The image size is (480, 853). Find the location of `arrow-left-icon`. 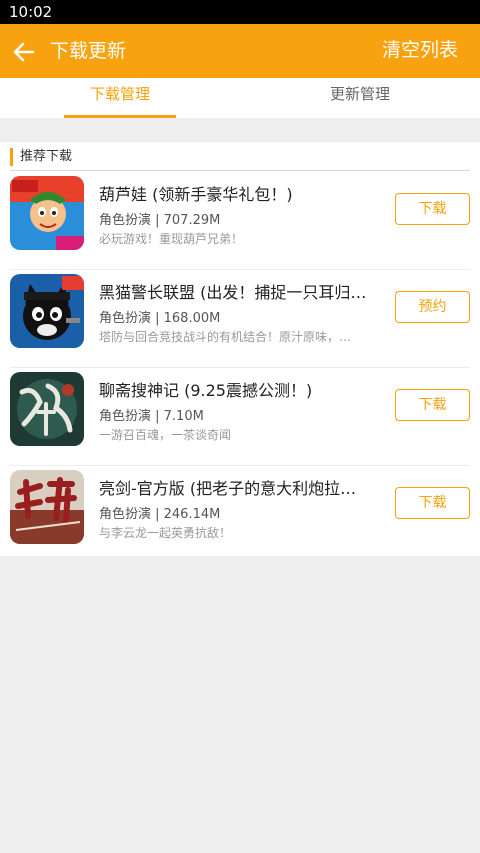

arrow-left-icon is located at coordinates (24, 52).